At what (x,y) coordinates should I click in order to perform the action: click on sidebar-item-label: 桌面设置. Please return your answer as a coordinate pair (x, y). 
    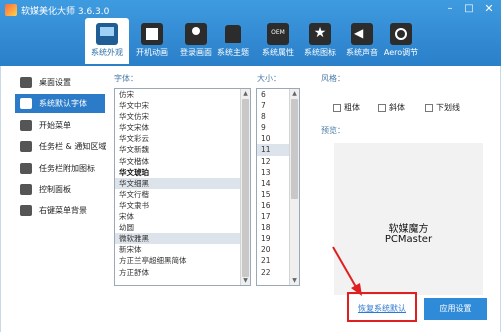
    Looking at the image, I should click on (55, 82).